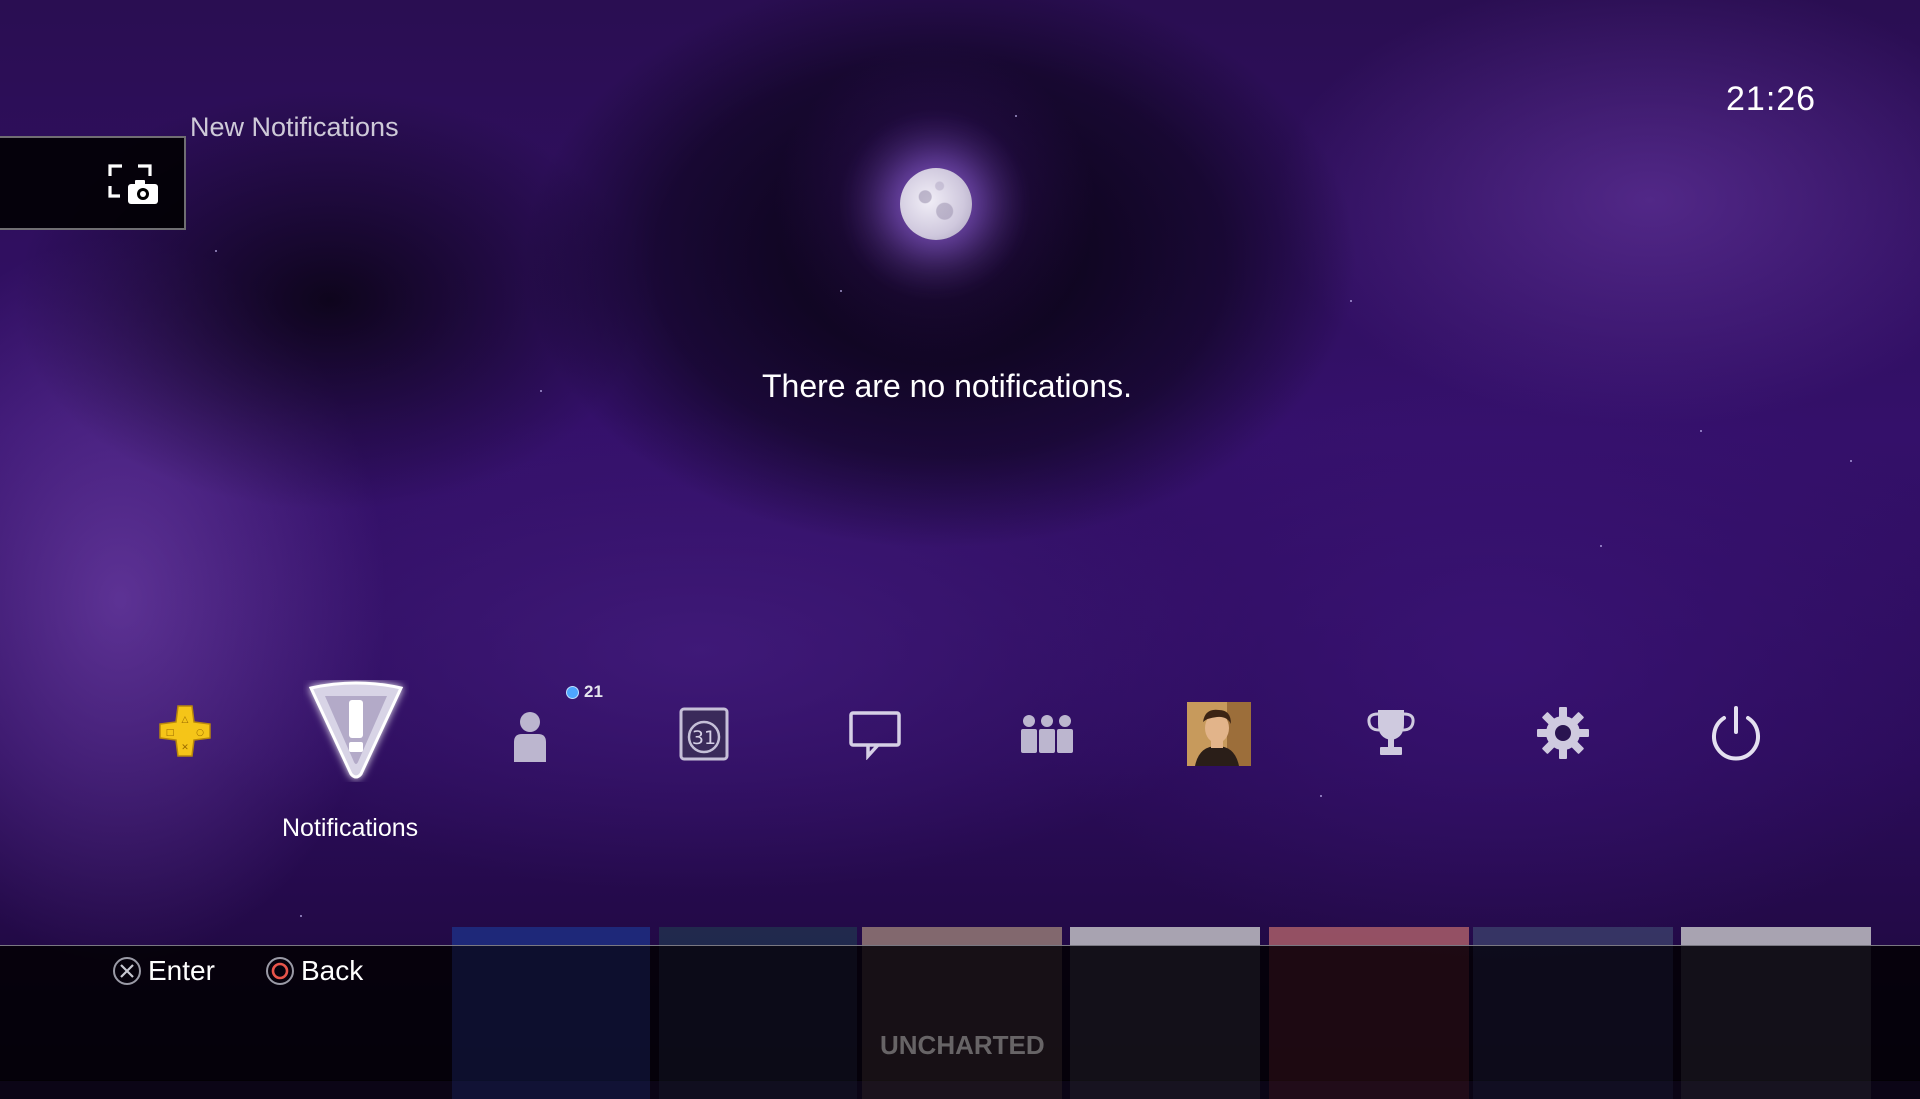 Image resolution: width=1920 pixels, height=1099 pixels. I want to click on avatar, so click(1219, 734).